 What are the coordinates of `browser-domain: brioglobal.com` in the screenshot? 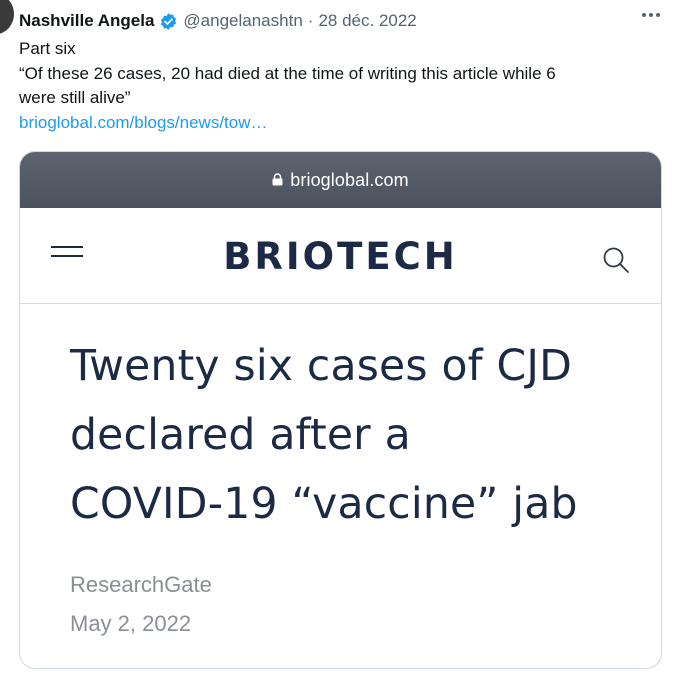 It's located at (349, 179).